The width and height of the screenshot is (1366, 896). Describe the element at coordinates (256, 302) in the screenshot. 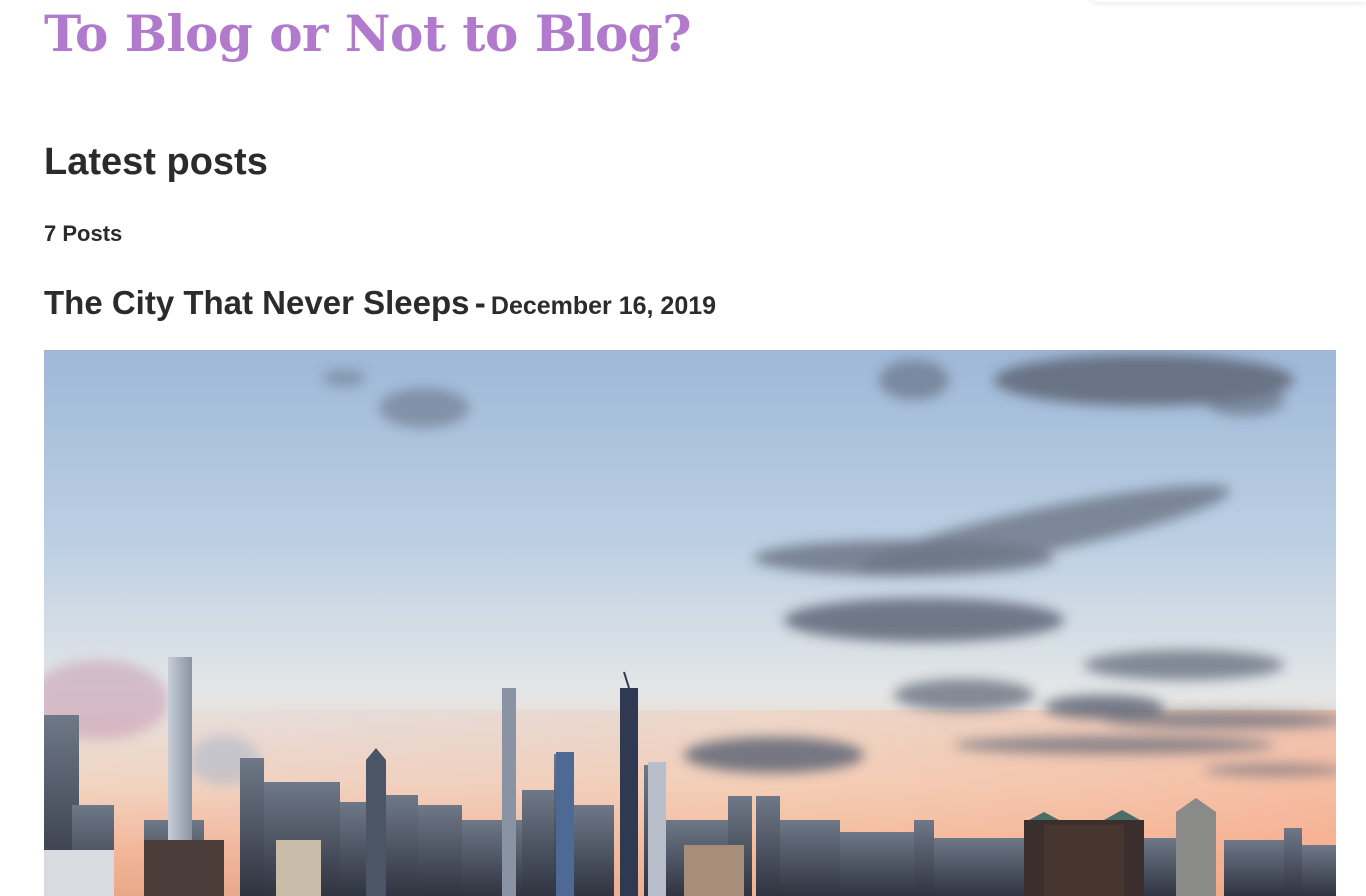

I see `post-title-link: The City That Never Sleeps` at that location.